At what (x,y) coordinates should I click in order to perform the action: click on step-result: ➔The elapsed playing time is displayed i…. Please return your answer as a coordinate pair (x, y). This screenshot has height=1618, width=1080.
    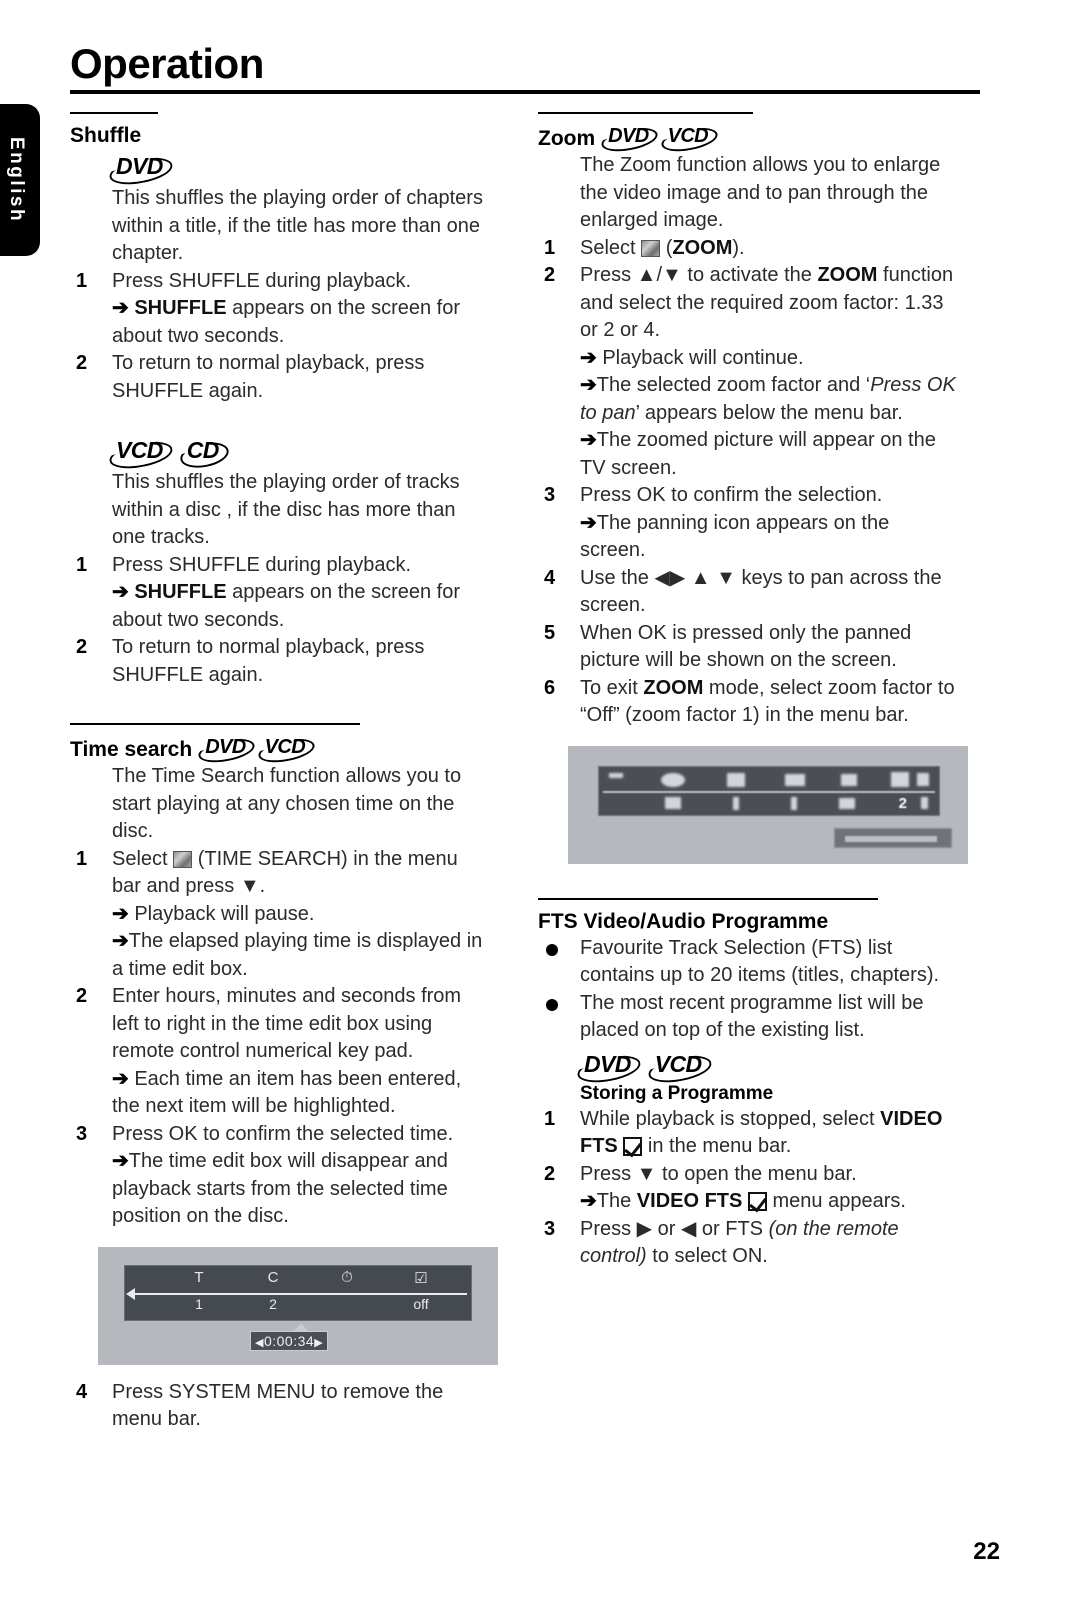
    Looking at the image, I should click on (301, 955).